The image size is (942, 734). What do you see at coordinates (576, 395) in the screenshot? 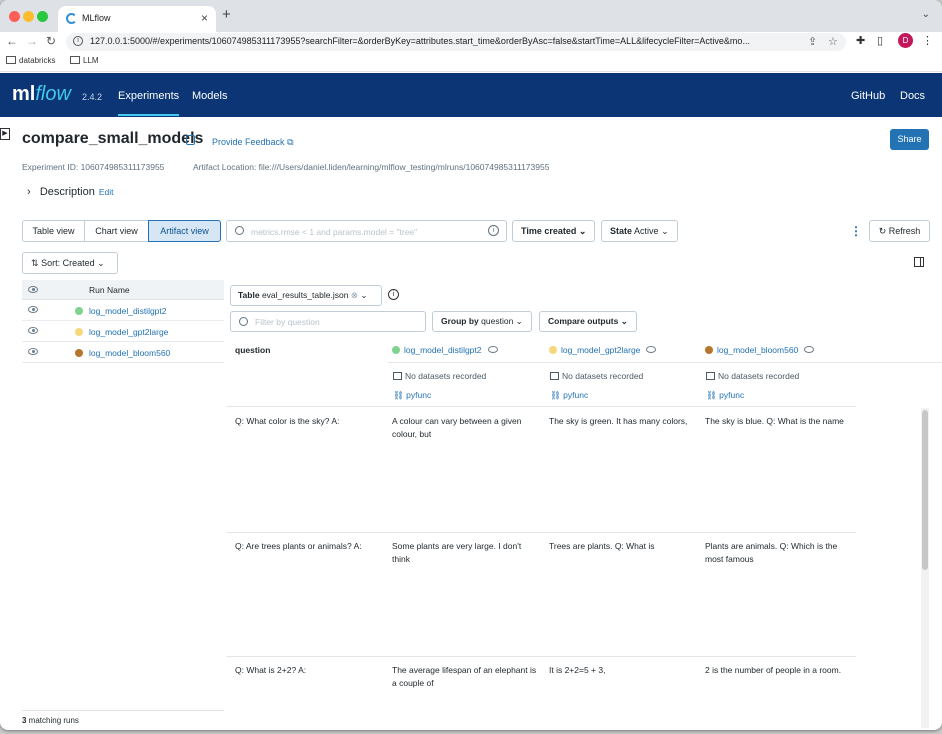
I see `model-flavor-text: pyfunc` at bounding box center [576, 395].